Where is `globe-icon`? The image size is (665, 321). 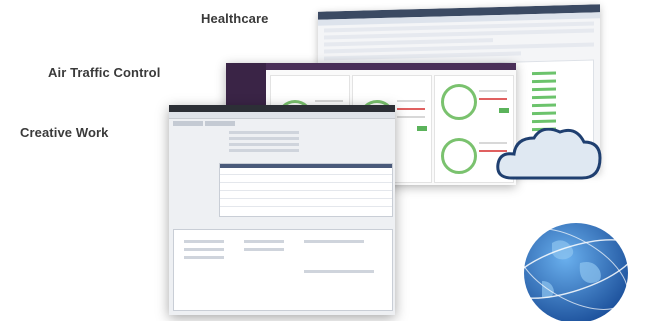 globe-icon is located at coordinates (572, 272).